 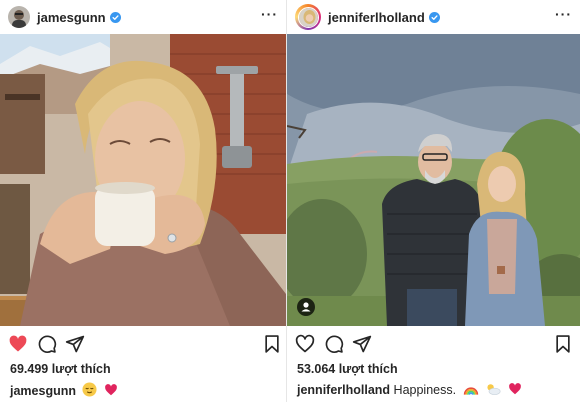 What do you see at coordinates (43, 391) in the screenshot?
I see `caption-username: jamesgunn` at bounding box center [43, 391].